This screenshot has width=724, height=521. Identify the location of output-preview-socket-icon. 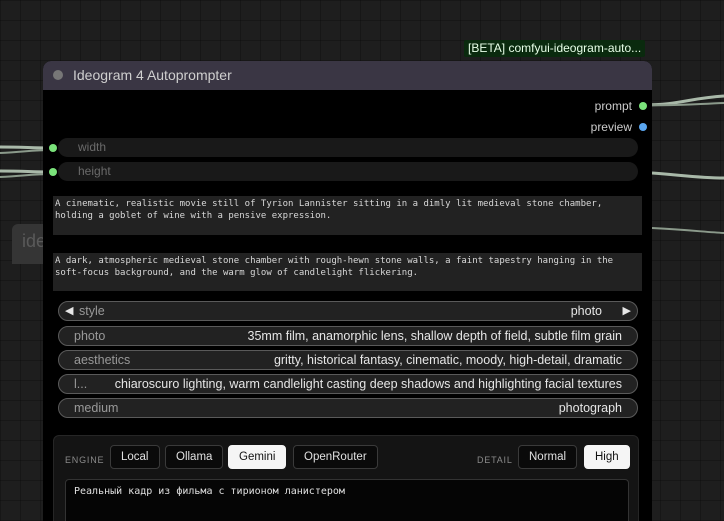
(643, 127).